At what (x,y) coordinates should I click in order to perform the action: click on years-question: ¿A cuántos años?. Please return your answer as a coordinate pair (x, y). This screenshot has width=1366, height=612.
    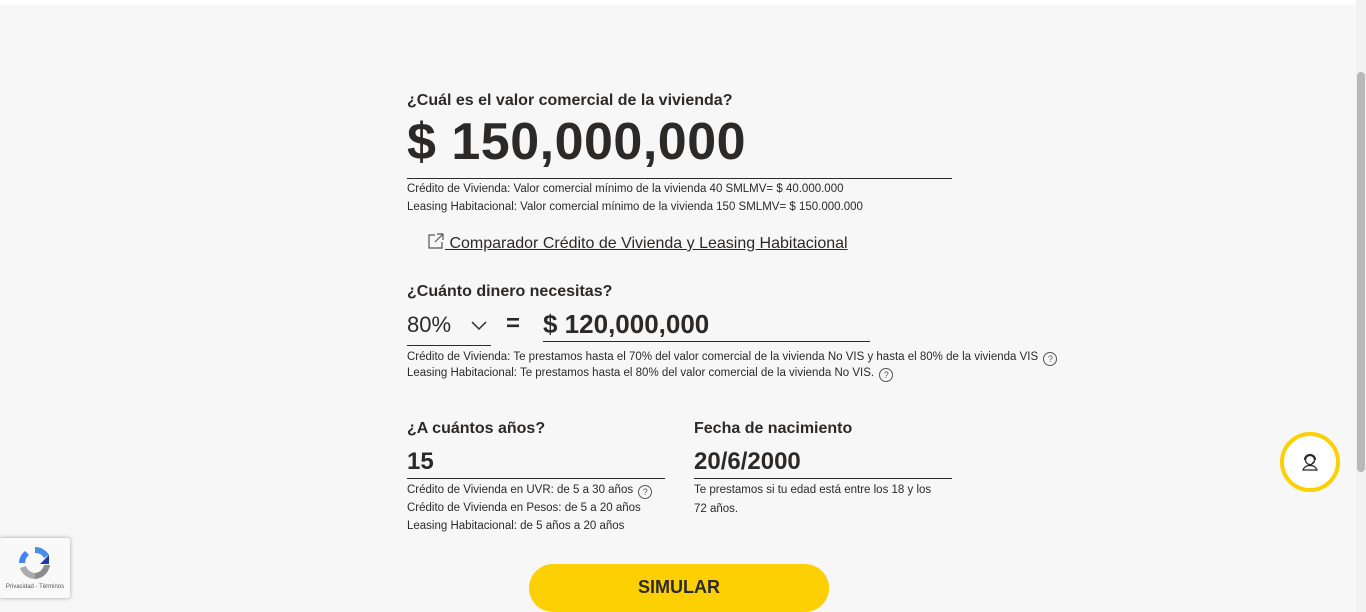
    Looking at the image, I should click on (476, 428).